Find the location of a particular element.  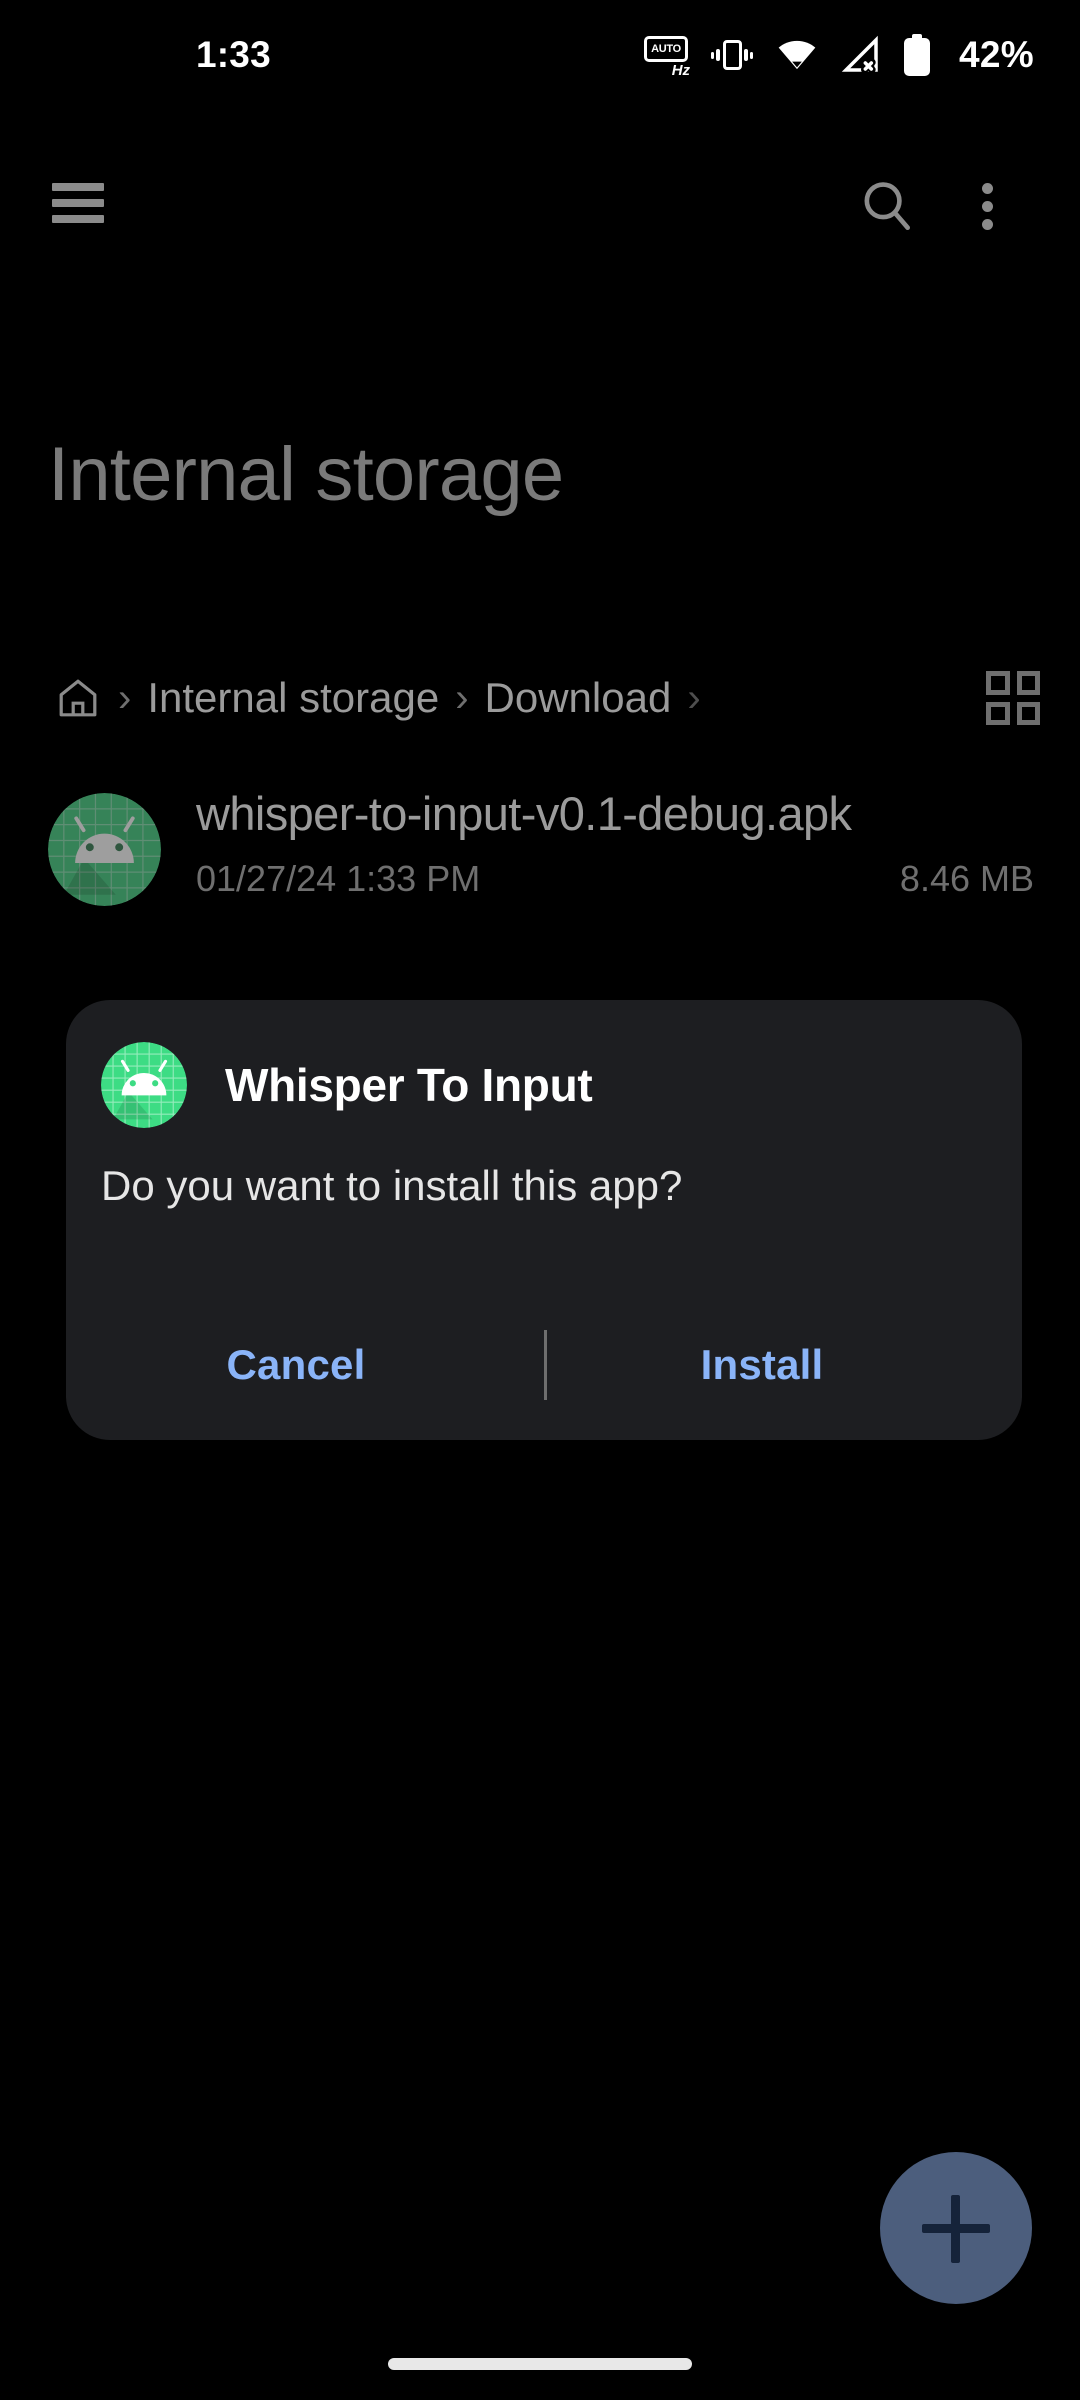

dialog-title: Whisper To Input is located at coordinates (409, 1085).